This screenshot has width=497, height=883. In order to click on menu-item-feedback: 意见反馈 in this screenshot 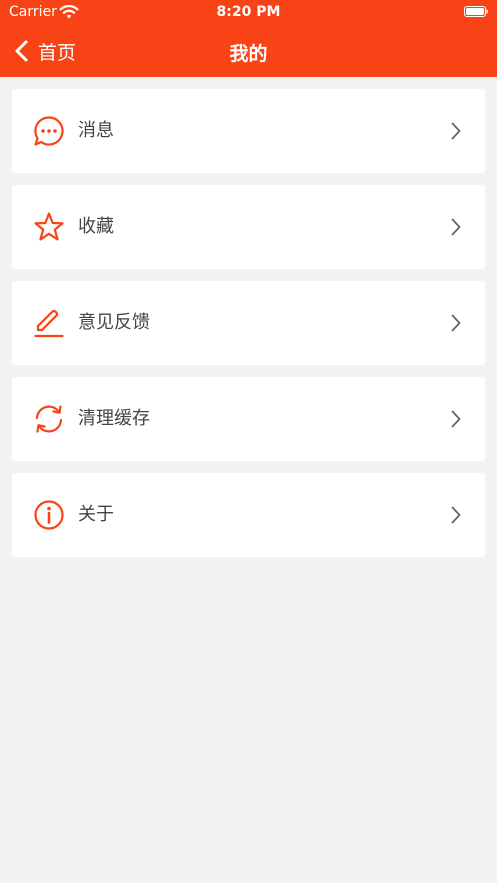, I will do `click(248, 323)`.